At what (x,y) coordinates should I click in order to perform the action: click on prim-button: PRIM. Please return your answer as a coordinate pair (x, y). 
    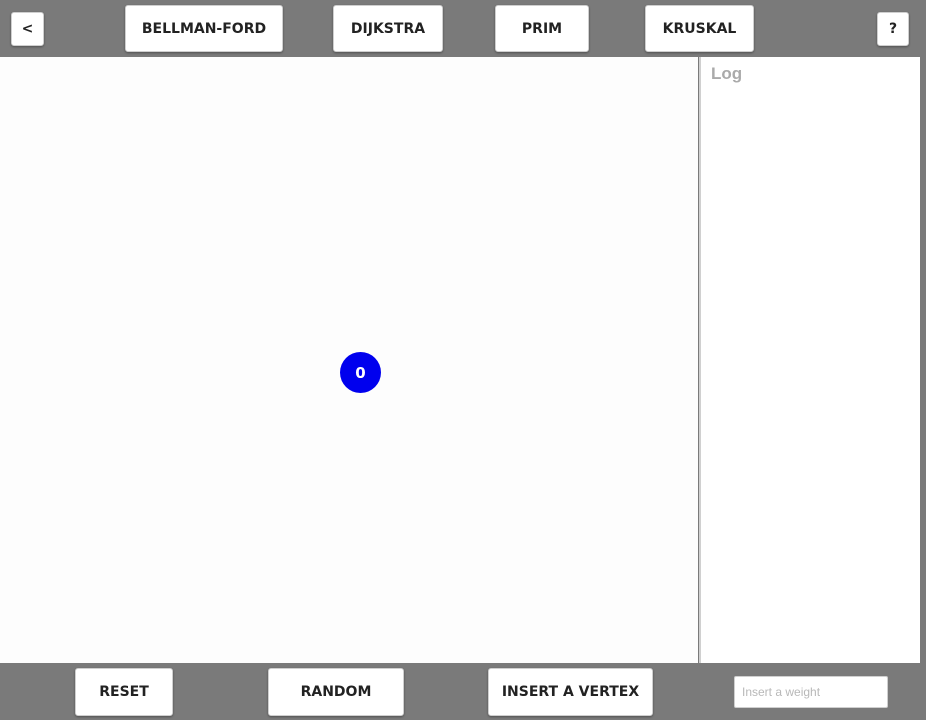
    Looking at the image, I should click on (542, 28).